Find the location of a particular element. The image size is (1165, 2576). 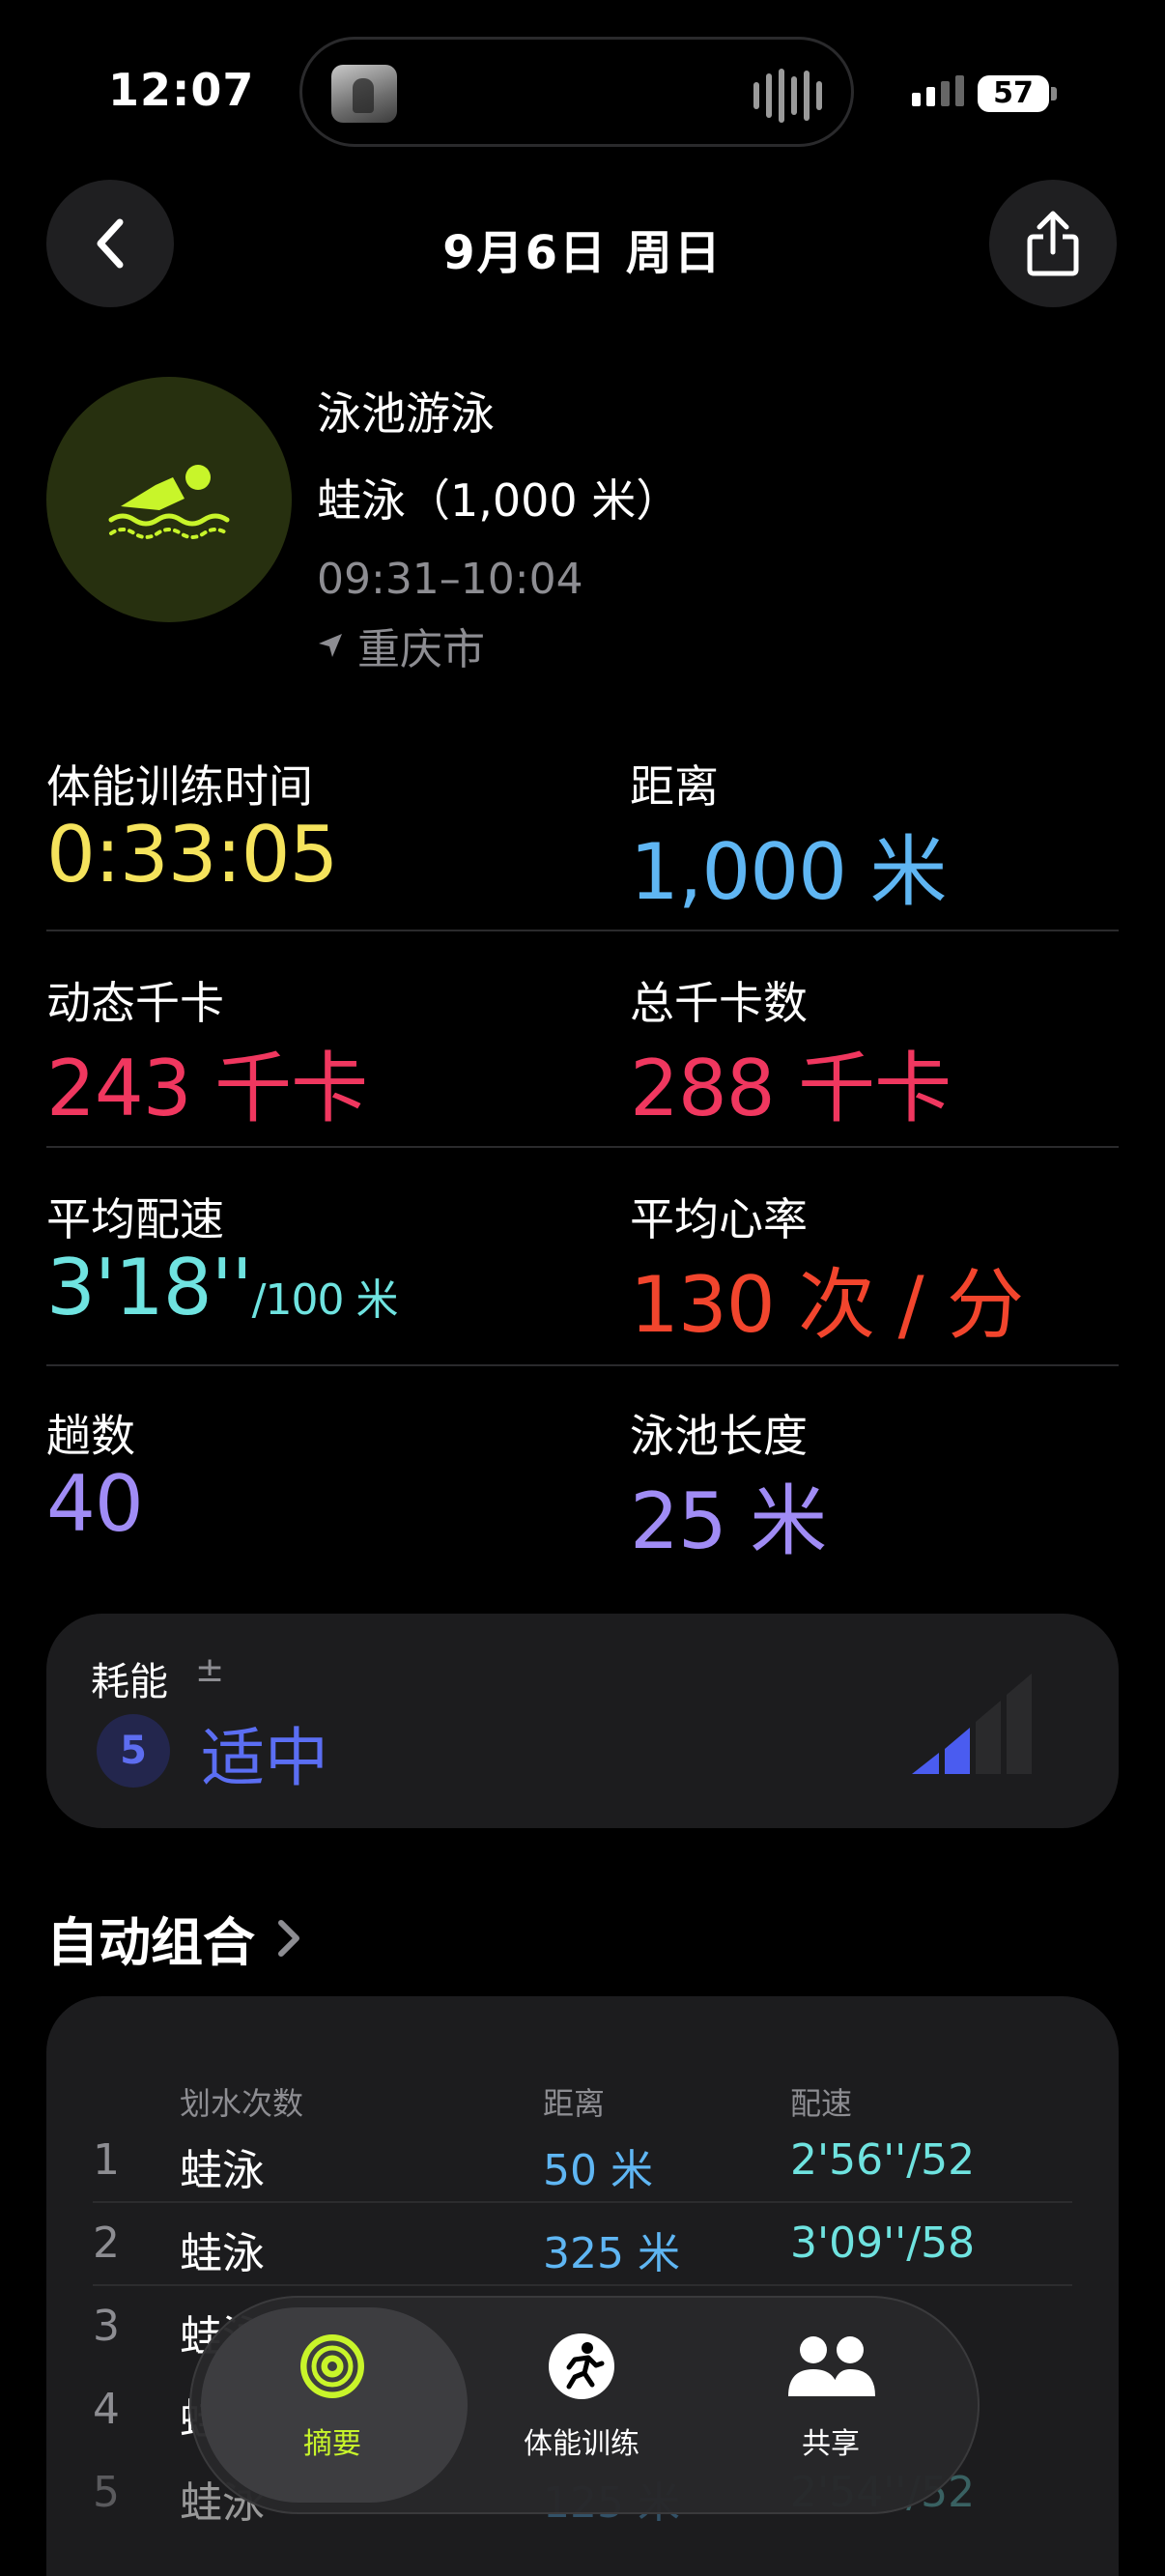

tab-sharing-label: 共享 is located at coordinates (831, 2444).